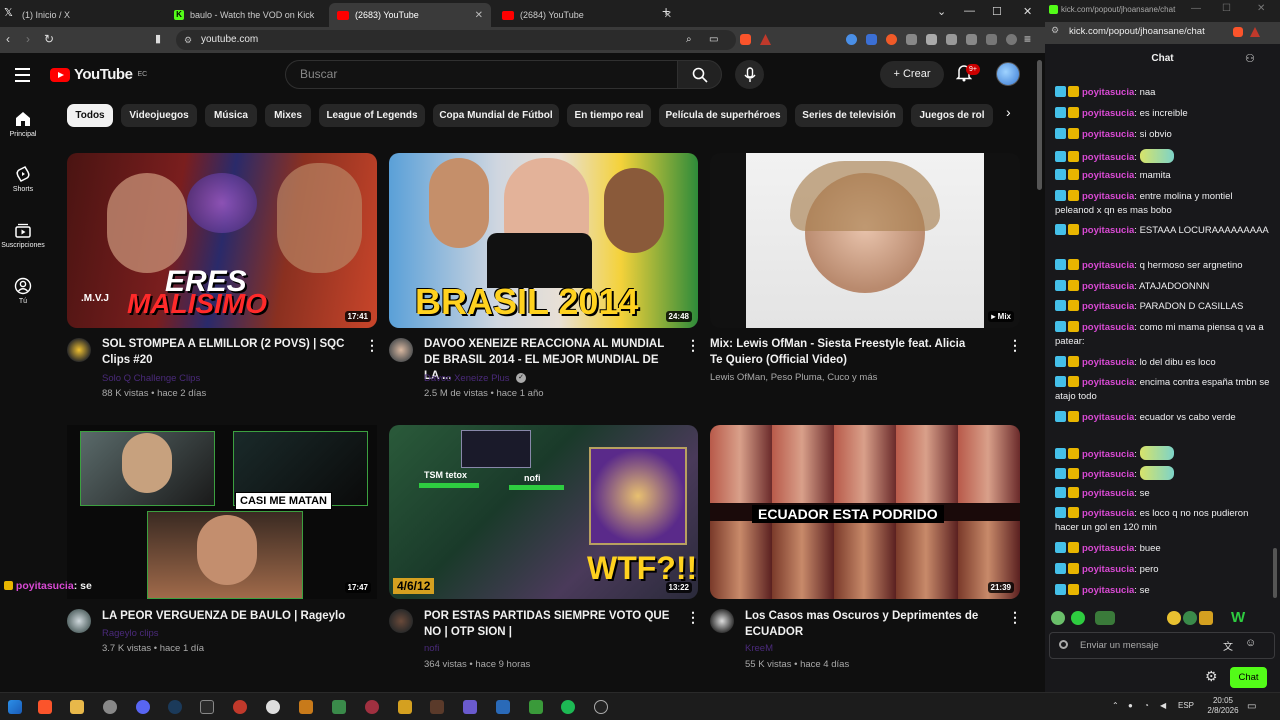 This screenshot has width=1280, height=720. I want to click on chip-videojuegos: Videojuegos, so click(159, 115).